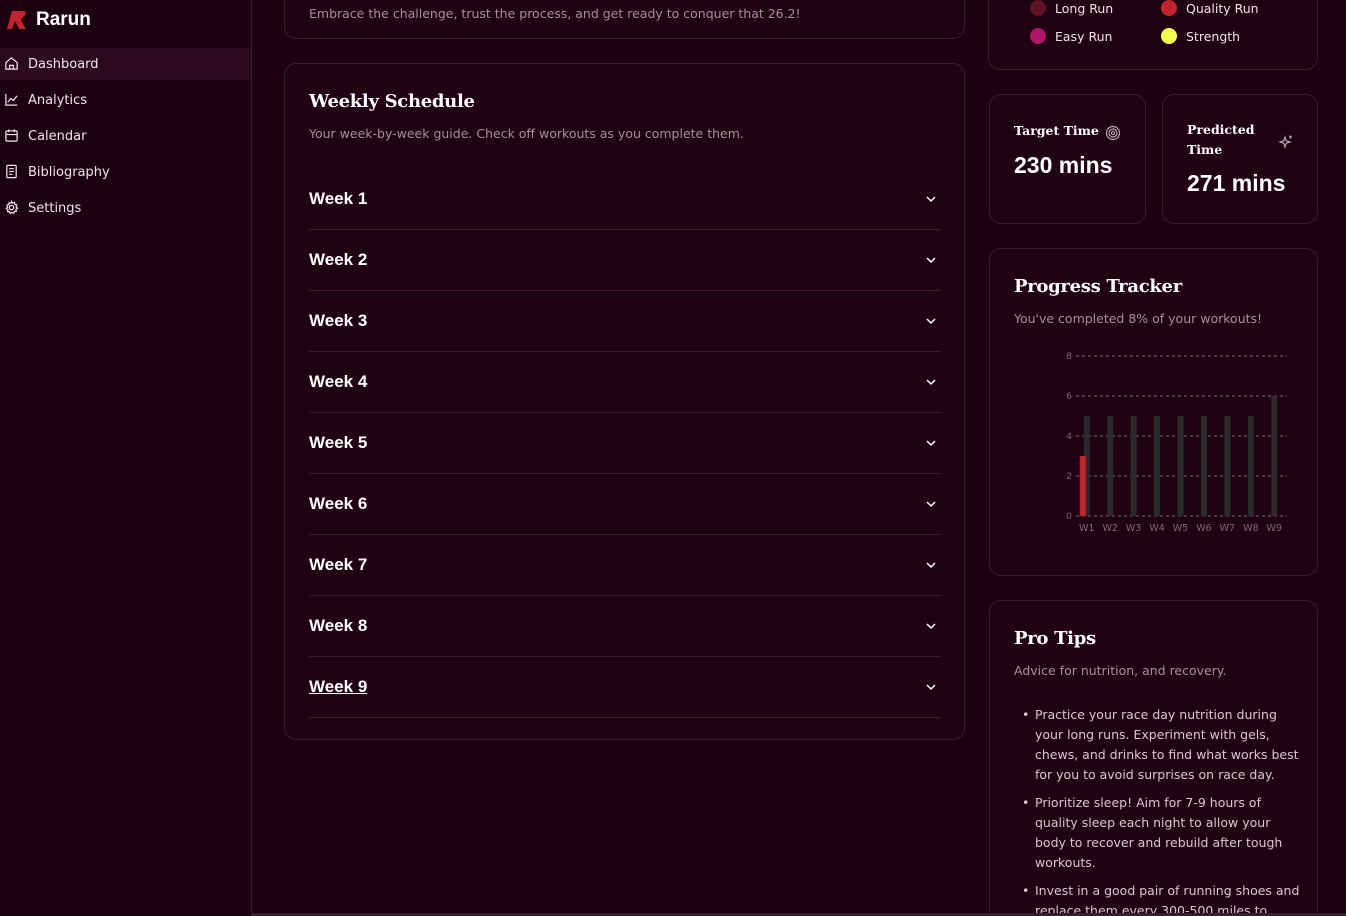 This screenshot has height=916, width=1346. I want to click on y-tick-label: 2, so click(1069, 477).